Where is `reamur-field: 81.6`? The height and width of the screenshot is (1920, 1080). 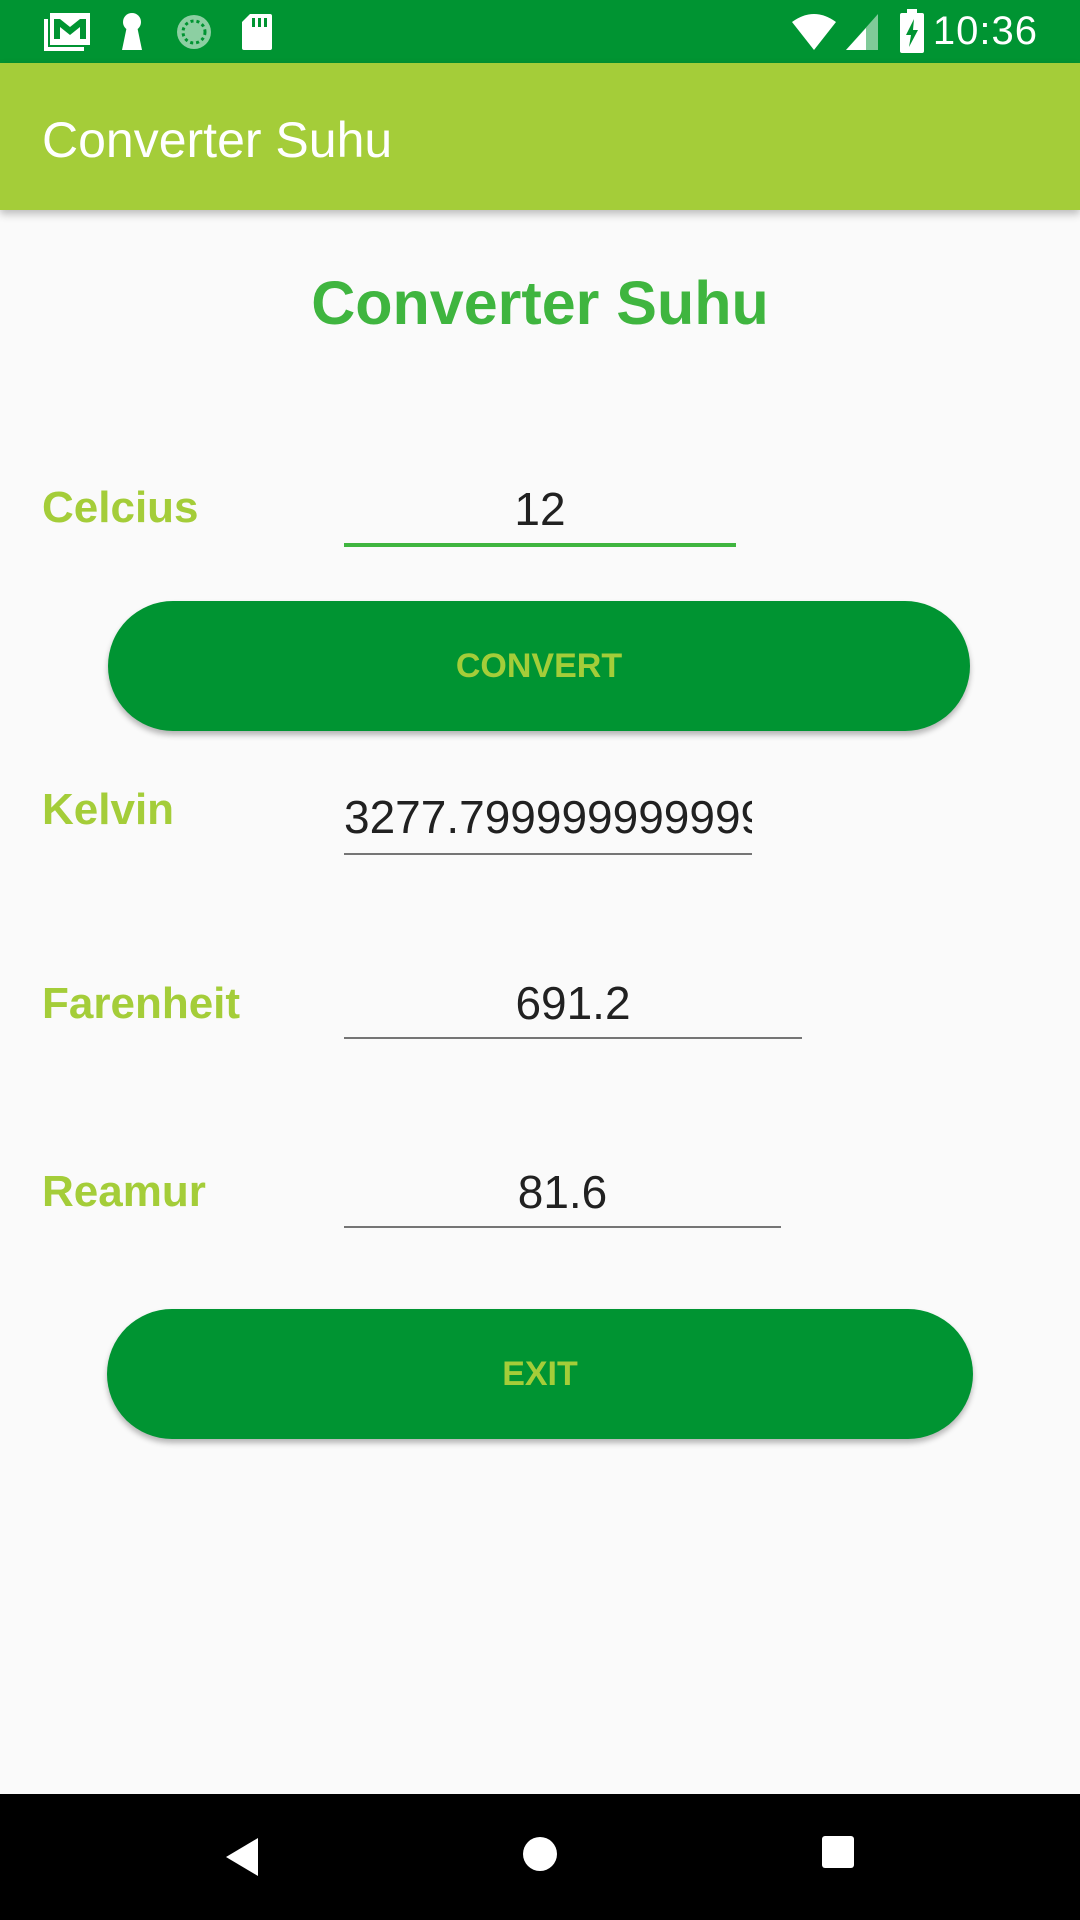
reamur-field: 81.6 is located at coordinates (562, 1192).